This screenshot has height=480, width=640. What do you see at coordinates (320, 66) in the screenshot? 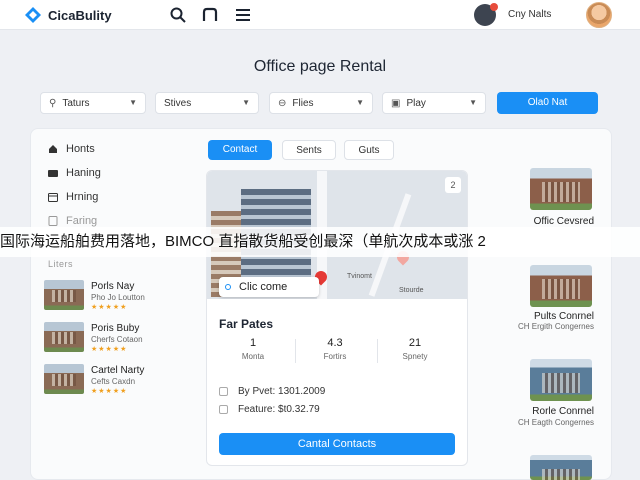
I see `page-title: Office page Rental` at bounding box center [320, 66].